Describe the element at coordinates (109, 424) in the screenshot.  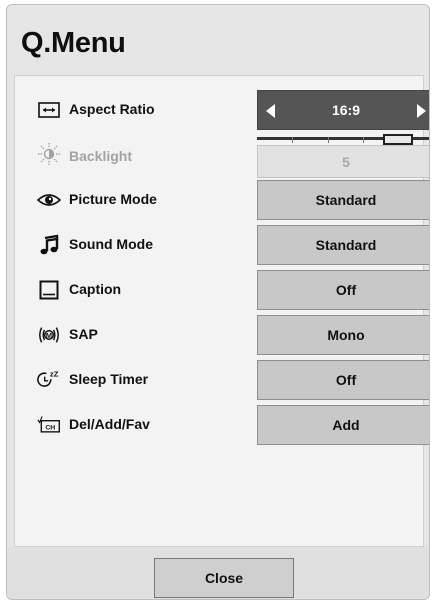
I see `del-add-fav-label: Del/Add/Fav` at that location.